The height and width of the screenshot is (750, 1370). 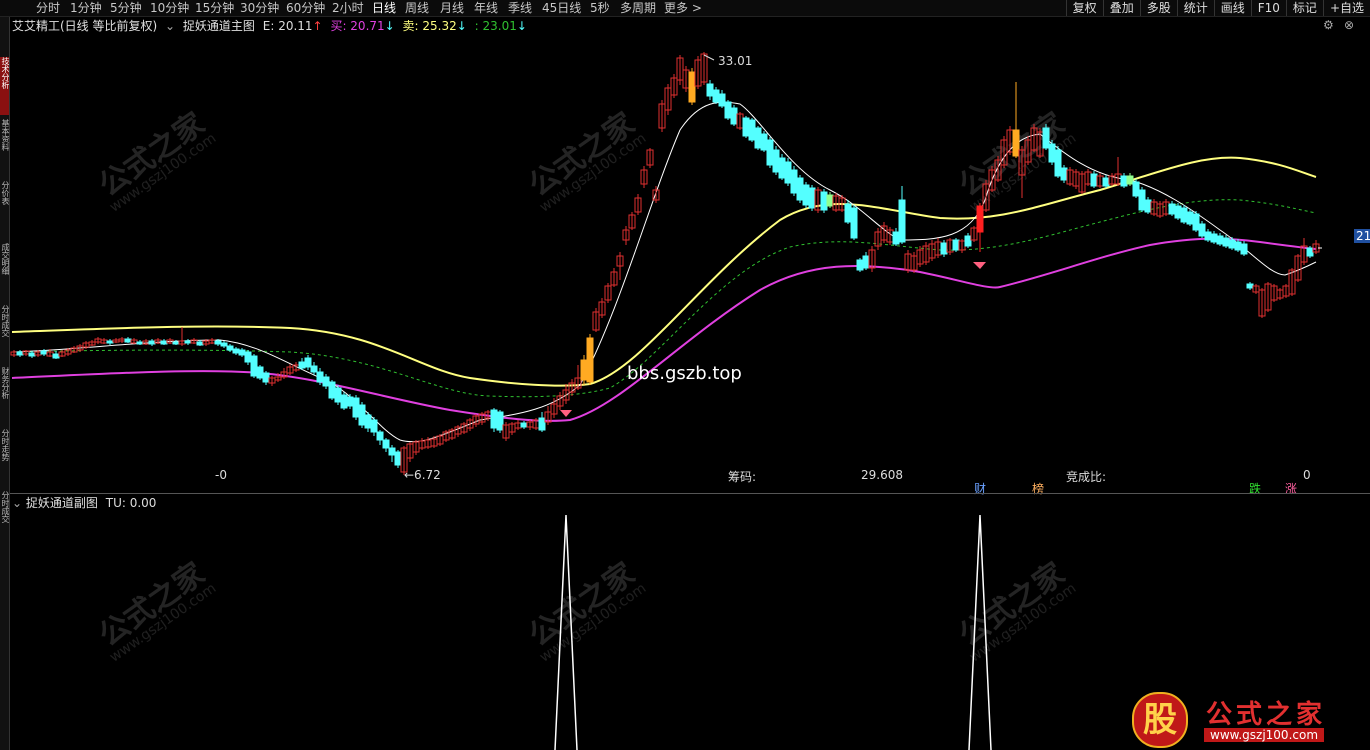 I want to click on tu-value: TU: 0.00, so click(x=131, y=503).